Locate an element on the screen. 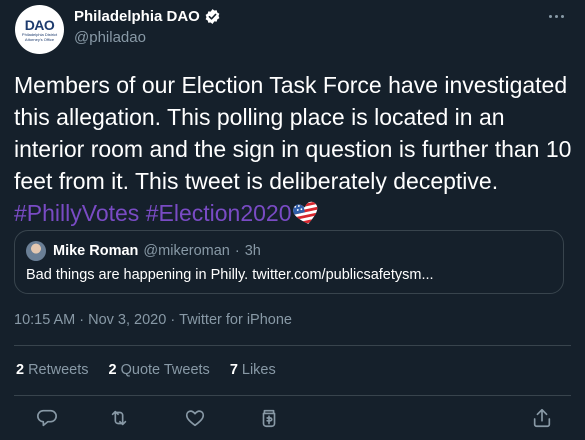 Image resolution: width=585 pixels, height=440 pixels. quoted-author-avatar is located at coordinates (36, 251).